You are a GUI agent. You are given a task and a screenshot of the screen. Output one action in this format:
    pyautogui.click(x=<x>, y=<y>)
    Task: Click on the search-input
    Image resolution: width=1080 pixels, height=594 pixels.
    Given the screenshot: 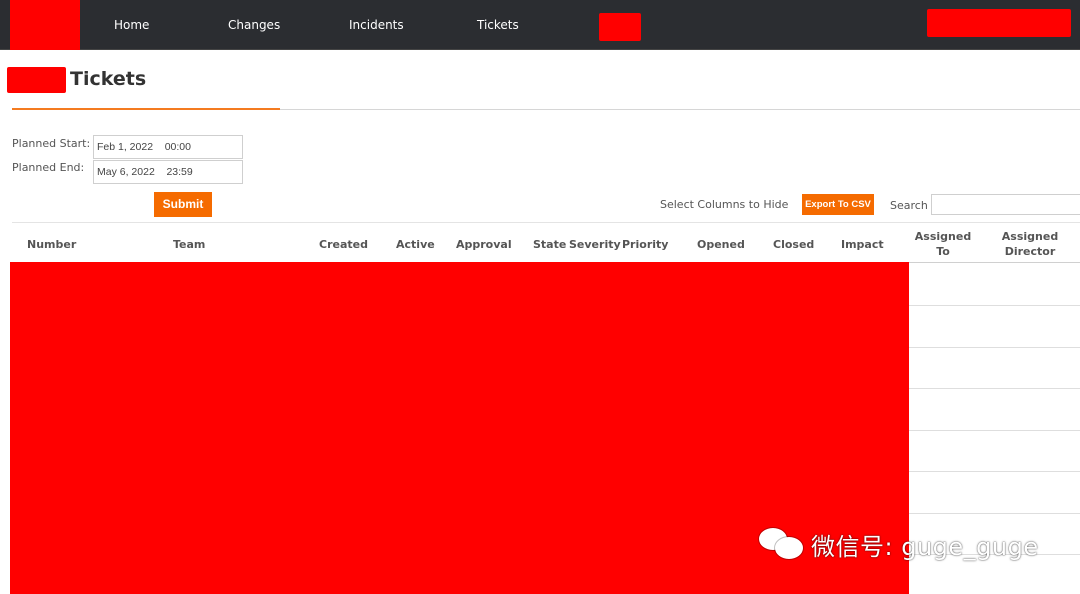 What is the action you would take?
    pyautogui.click(x=1005, y=204)
    